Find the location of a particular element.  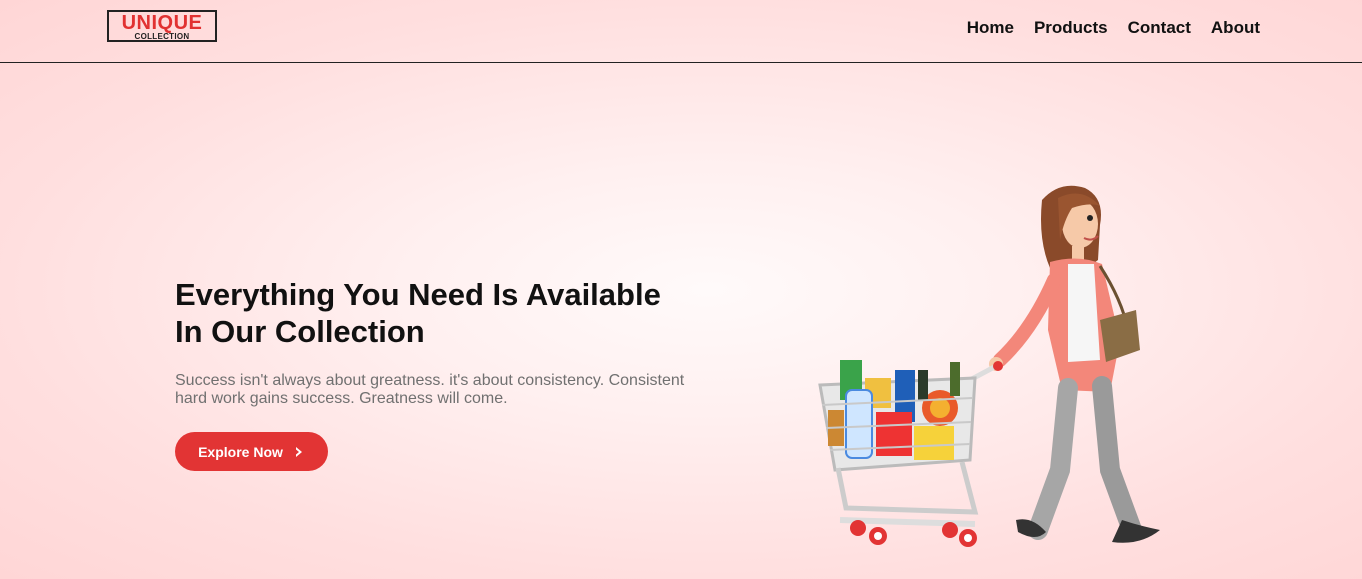

nav-products-link: Products is located at coordinates (1071, 28).